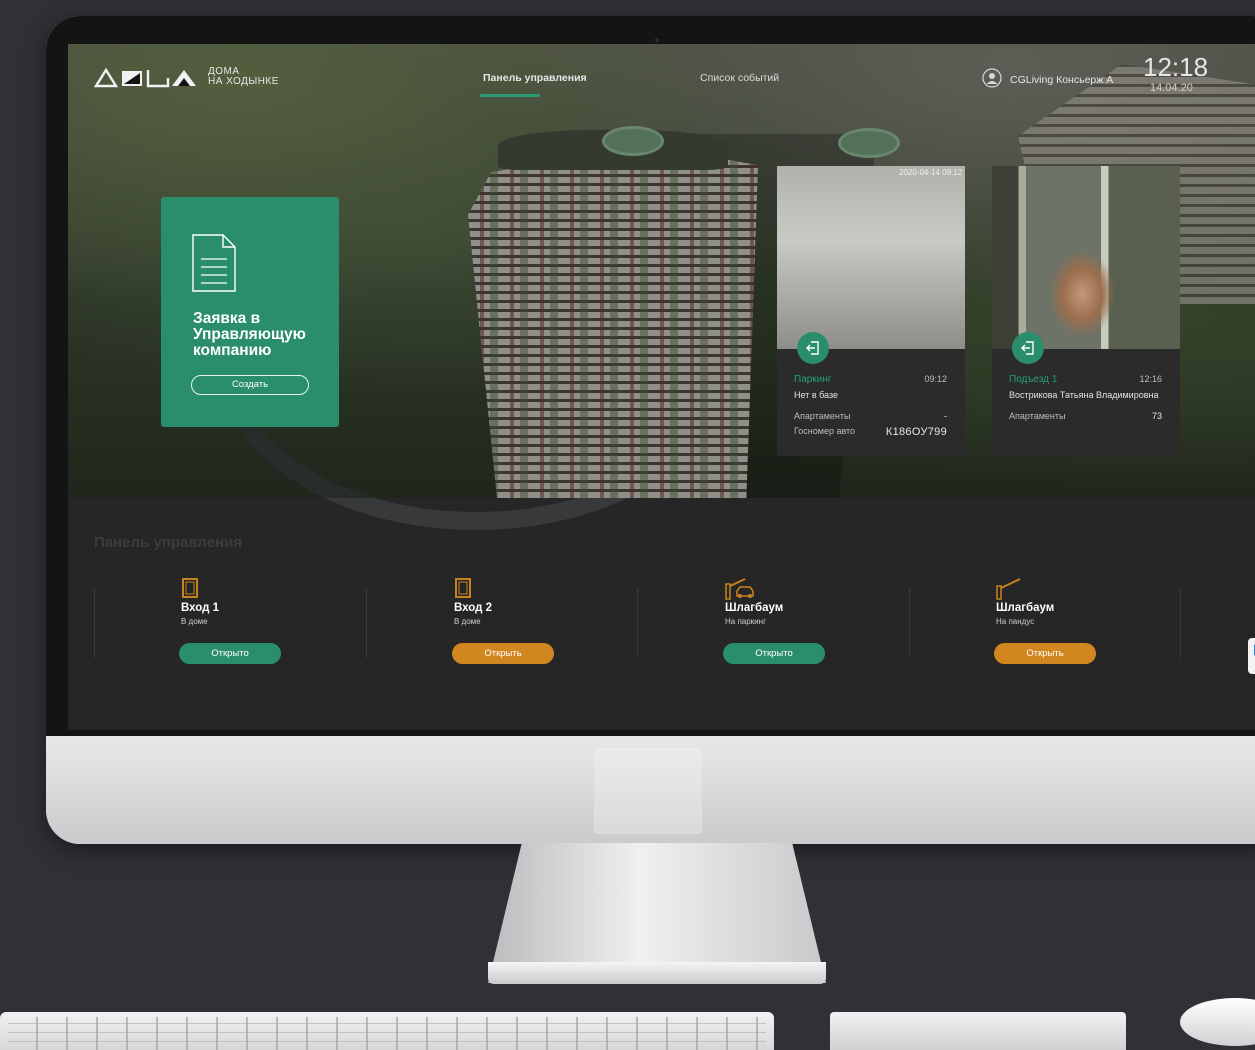  What do you see at coordinates (825, 589) in the screenshot?
I see `barrier-car-icon` at bounding box center [825, 589].